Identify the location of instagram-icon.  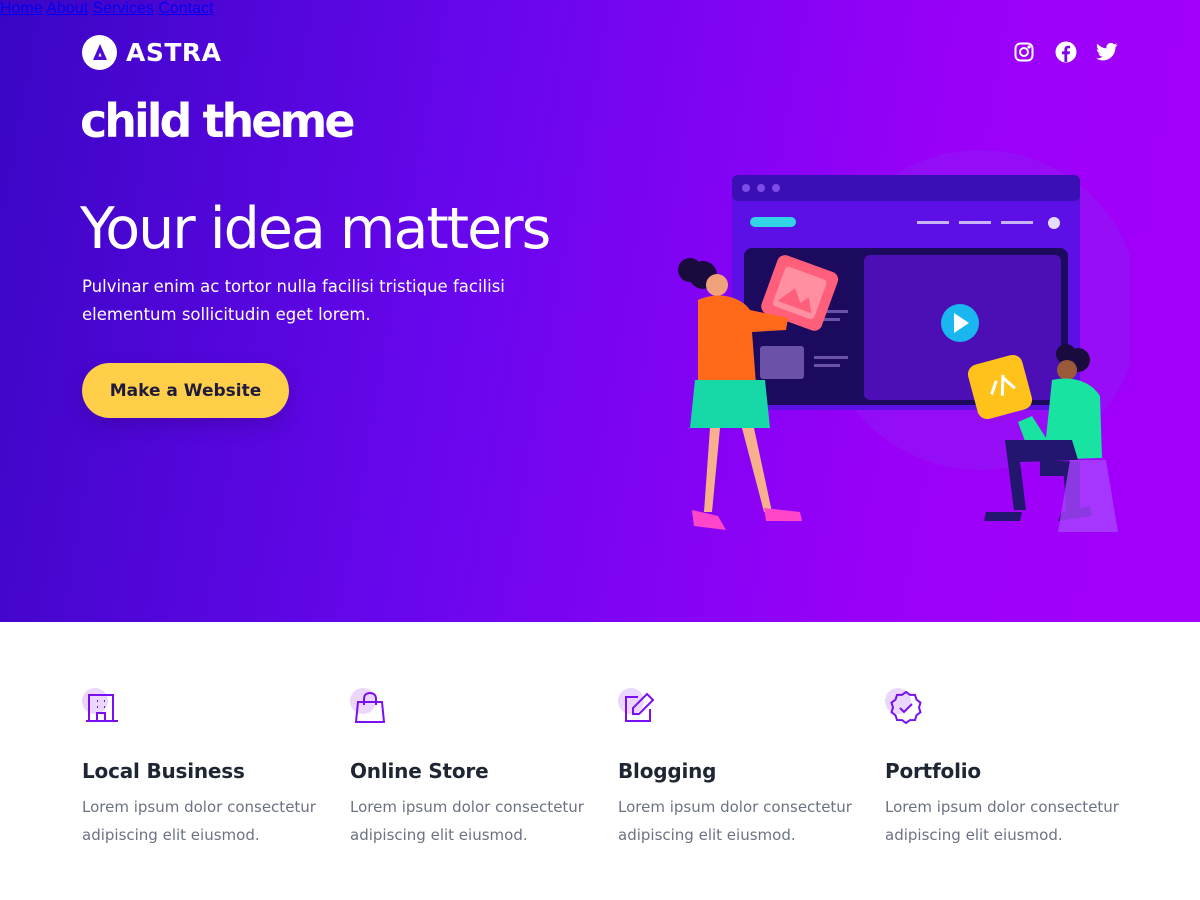
(1024, 52).